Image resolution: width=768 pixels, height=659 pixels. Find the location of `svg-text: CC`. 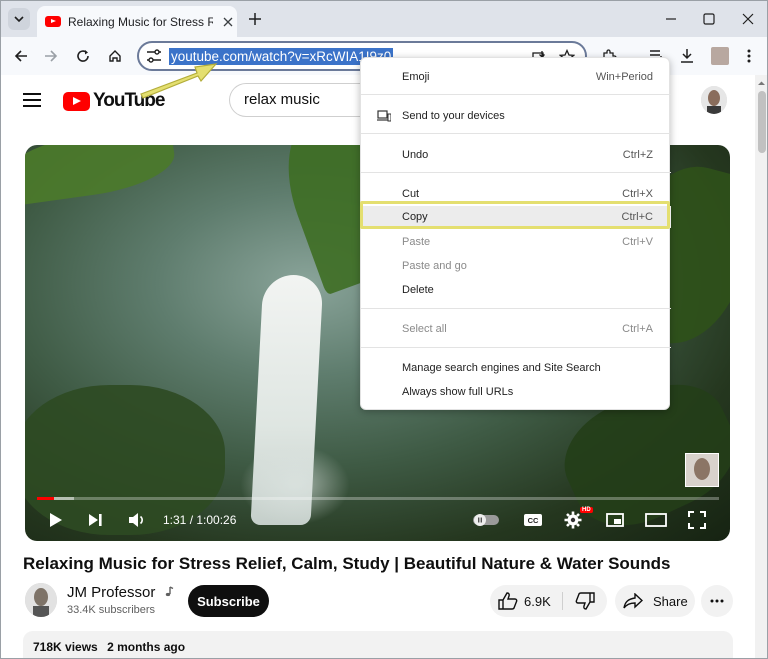

svg-text: CC is located at coordinates (533, 520).